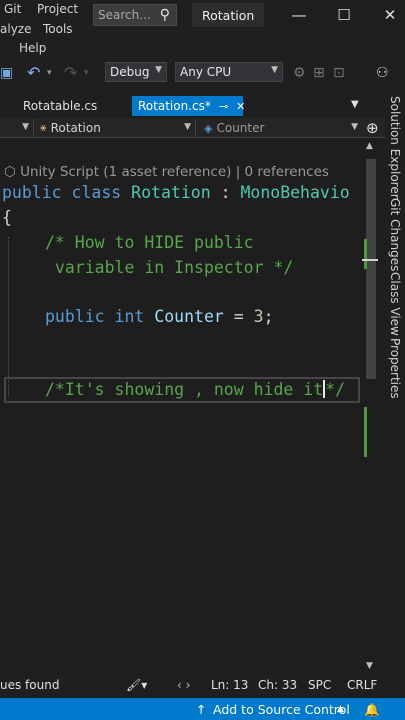 This screenshot has width=405, height=720. Describe the element at coordinates (225, 192) in the screenshot. I see `colon: :` at that location.